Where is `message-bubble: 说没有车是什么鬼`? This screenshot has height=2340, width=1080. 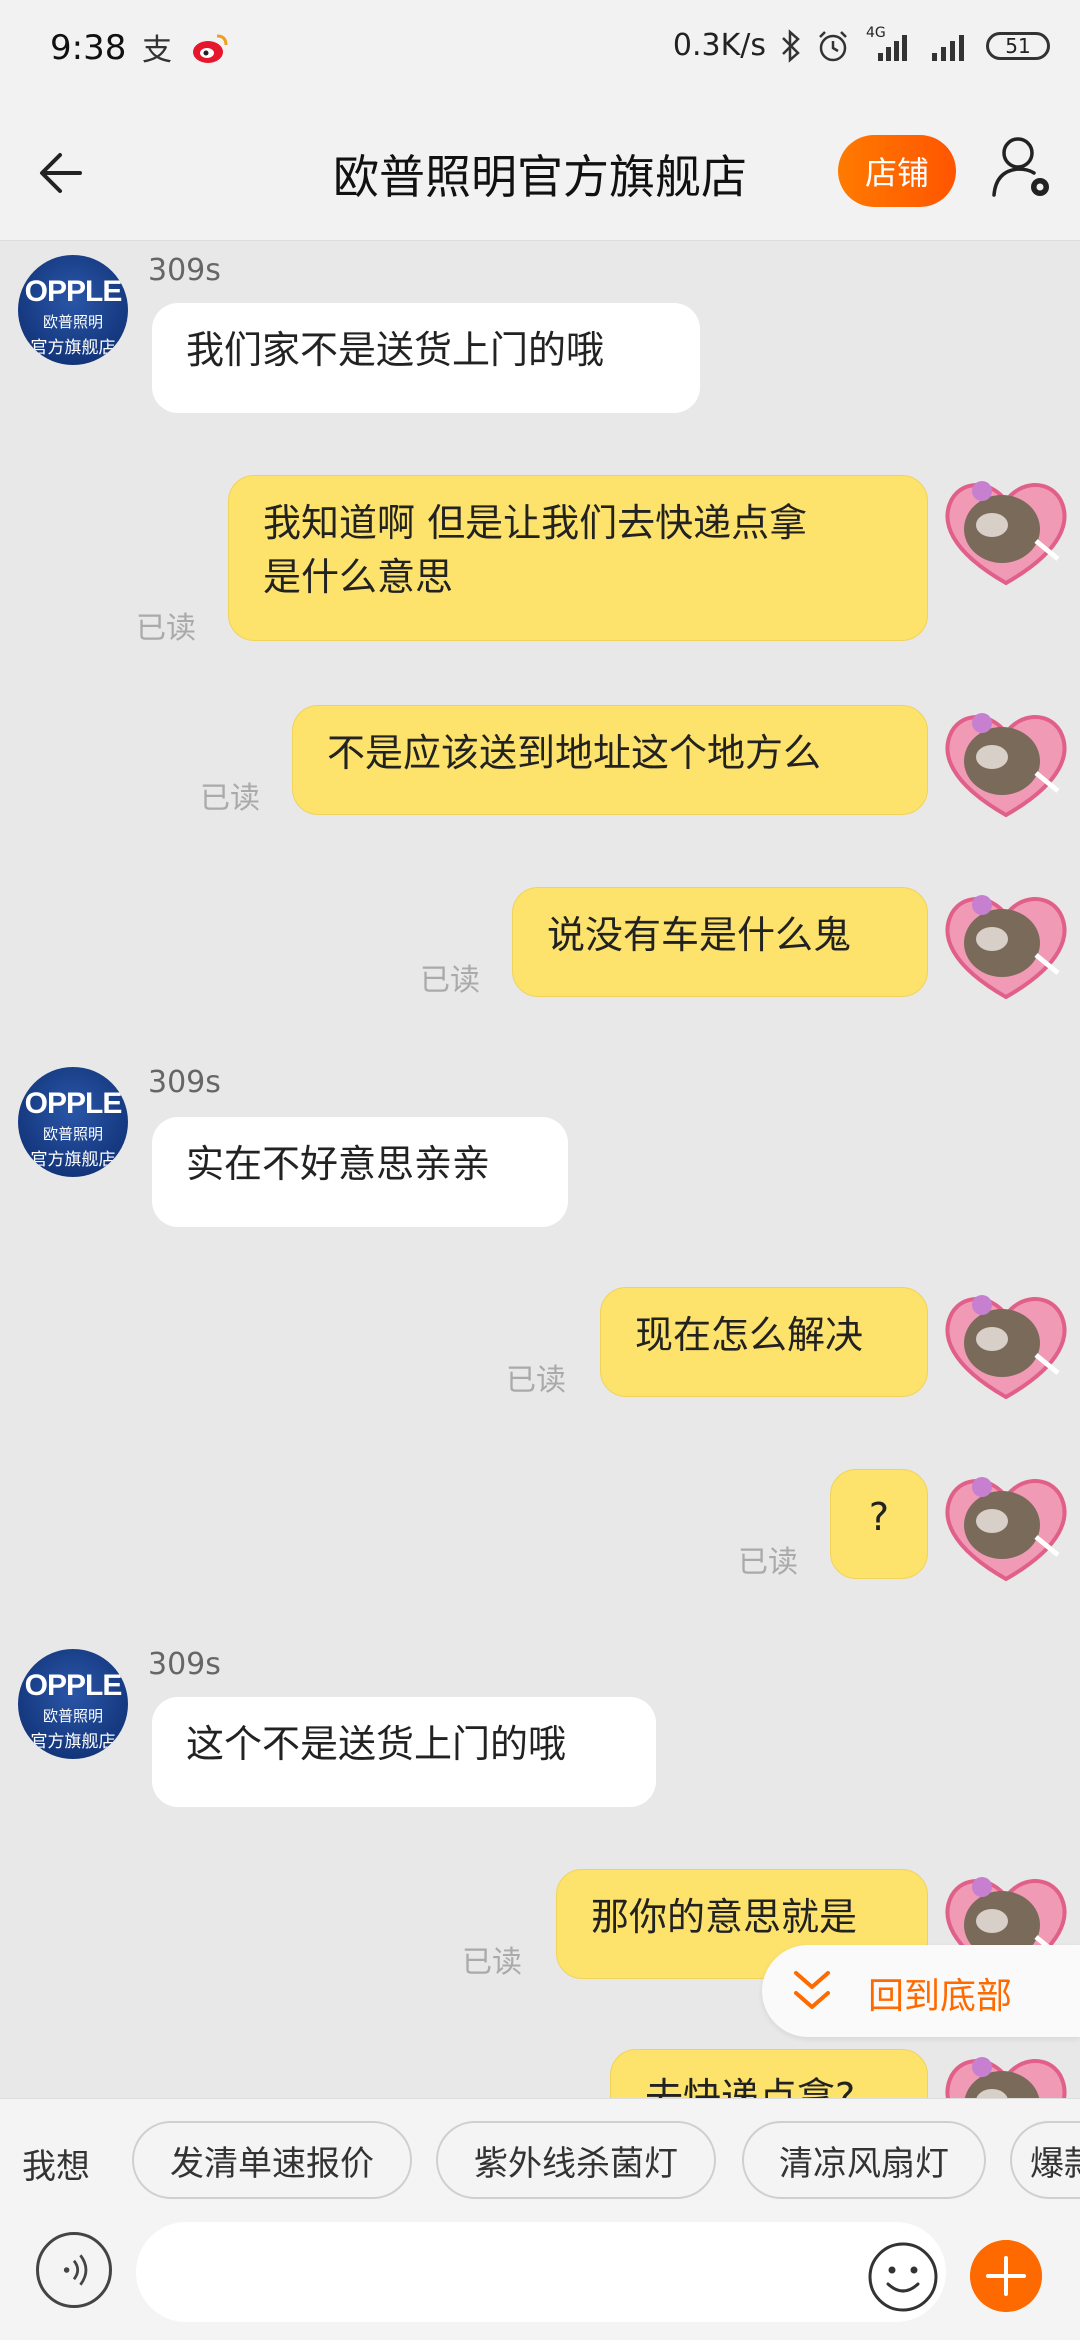 message-bubble: 说没有车是什么鬼 is located at coordinates (720, 942).